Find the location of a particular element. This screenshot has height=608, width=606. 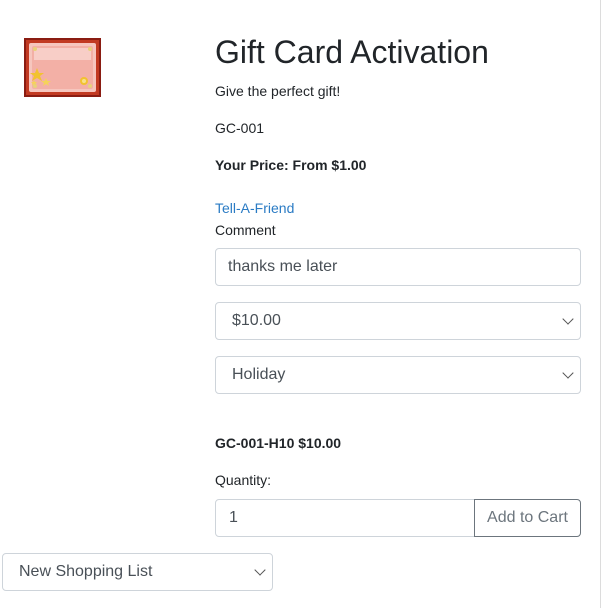

comment-value: thanks me later is located at coordinates (283, 266).